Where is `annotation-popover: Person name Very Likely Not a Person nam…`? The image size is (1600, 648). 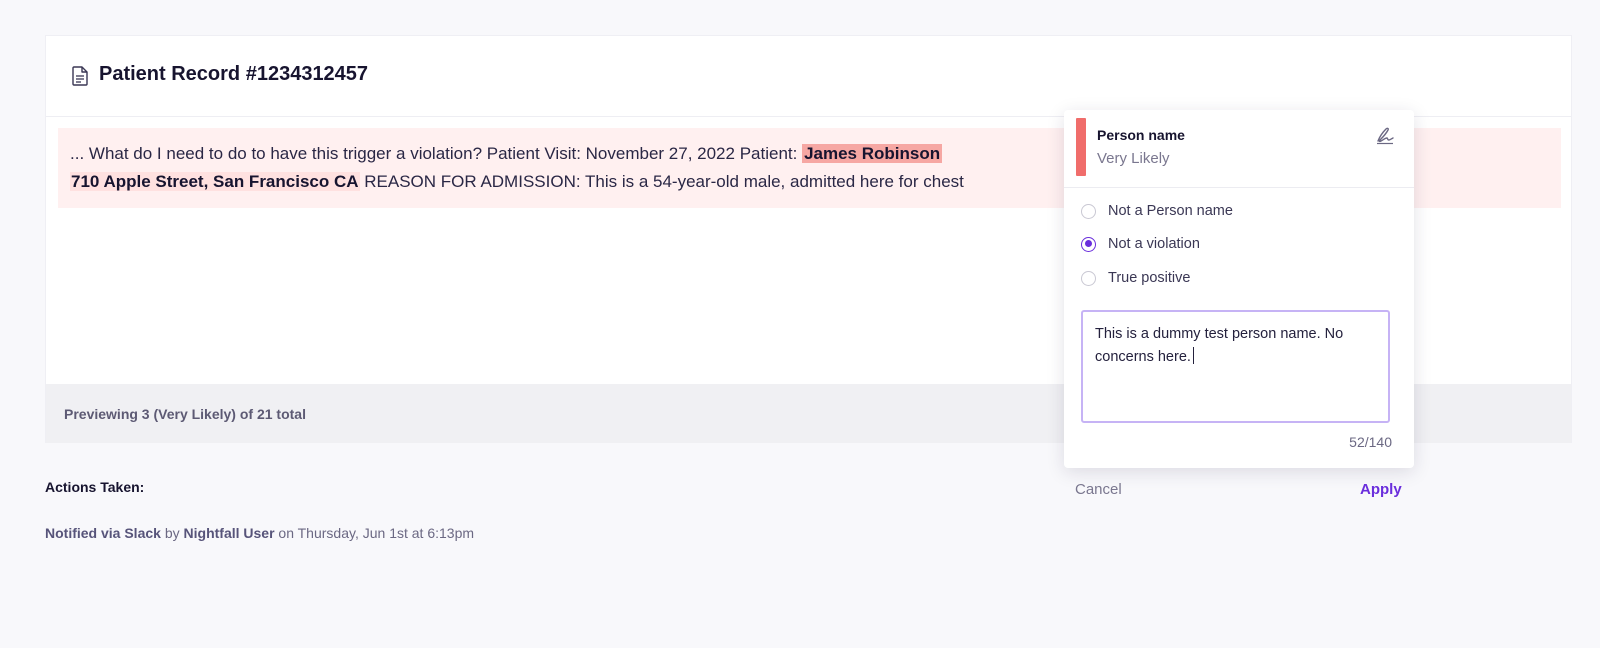
annotation-popover: Person name Very Likely Not a Person nam… is located at coordinates (1239, 289).